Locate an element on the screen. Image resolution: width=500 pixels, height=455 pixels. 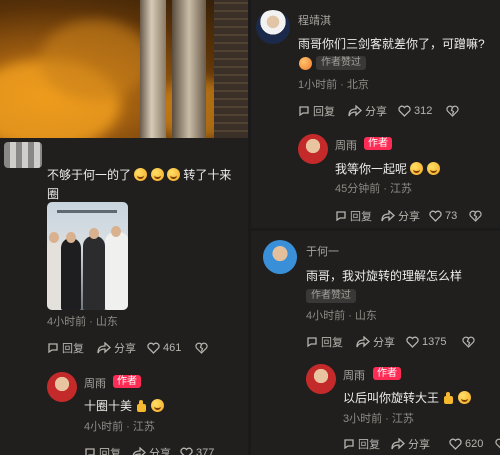
like-button: 73 is located at coordinates (449, 216).